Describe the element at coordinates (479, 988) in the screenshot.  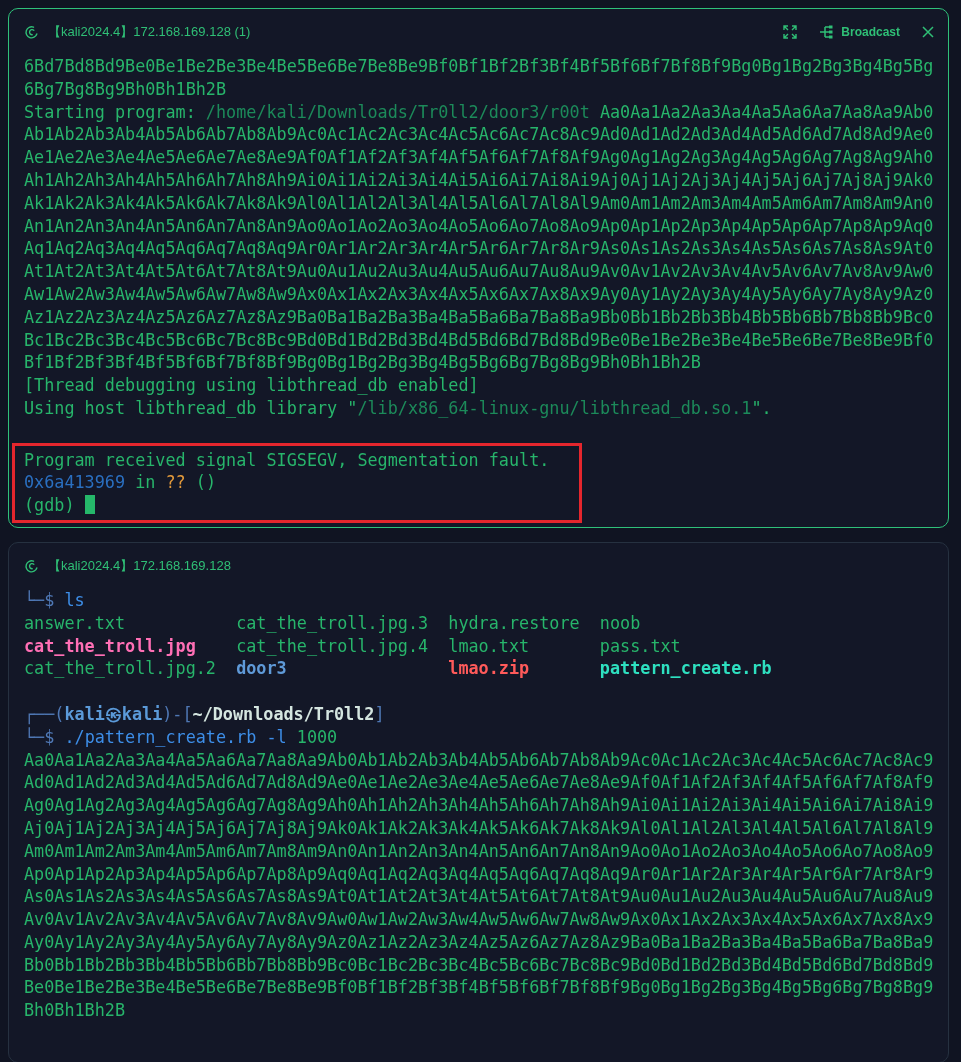
I see `terminal-line: Be0Be1Be2Be3Be4Be5Be6Be7Be8Be9Bf0Bf1Bf2Bf3Bf4Bf5Bf6Bf7Bf8Bf9Bg0Bg1Bg2Bg3Bg4Bg5Bg6Bg7Bg8Bg9` at that location.